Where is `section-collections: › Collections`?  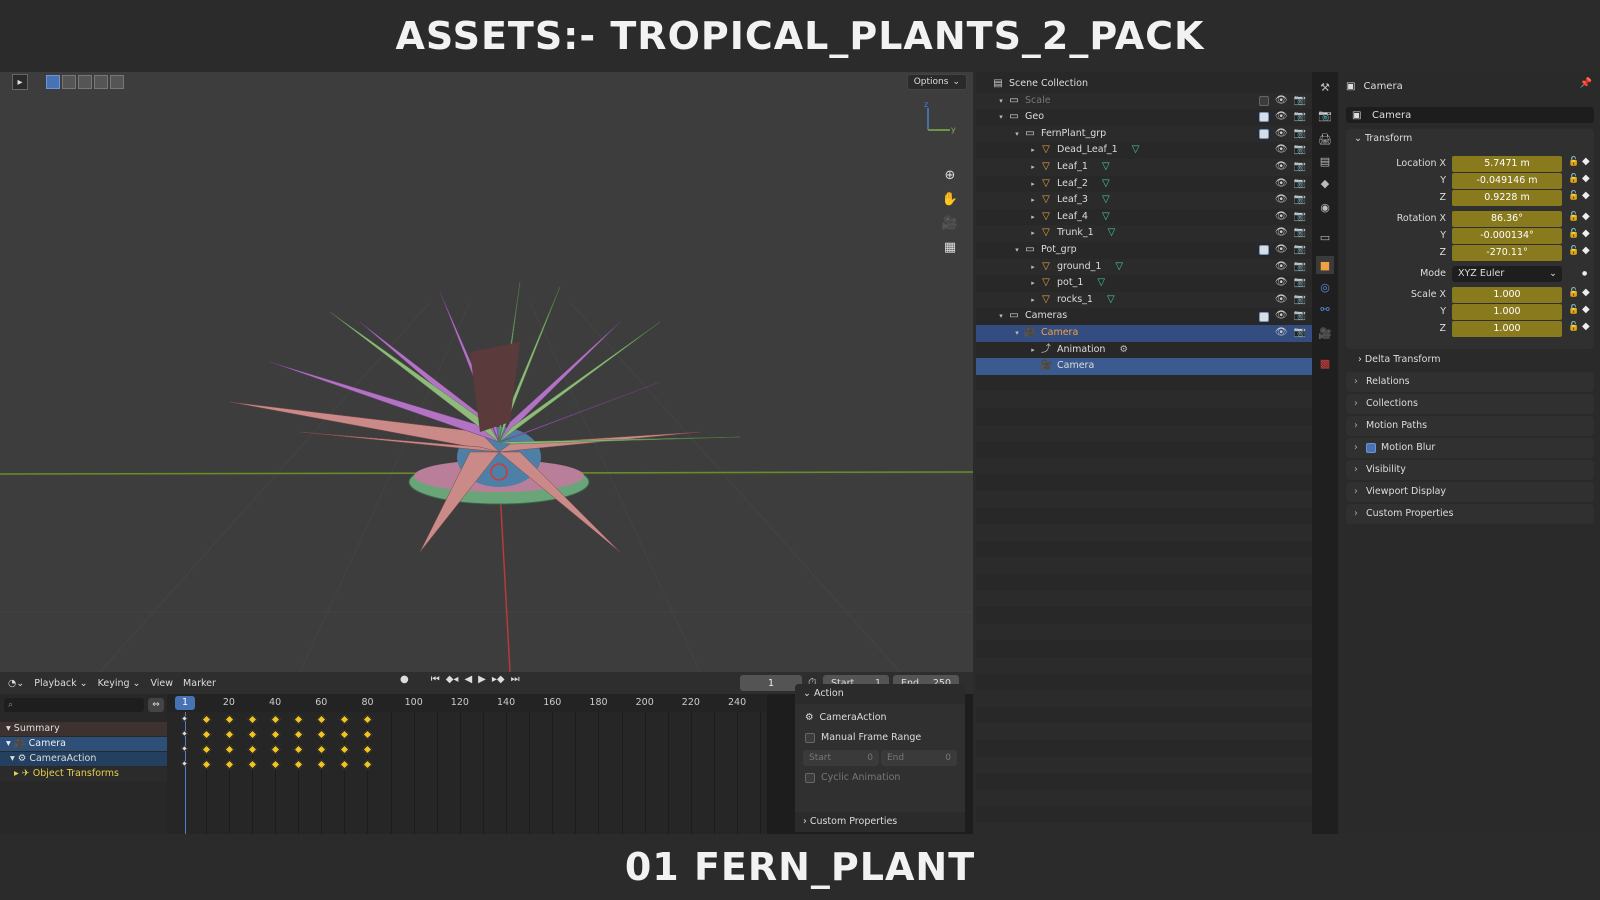 section-collections: › Collections is located at coordinates (1470, 404).